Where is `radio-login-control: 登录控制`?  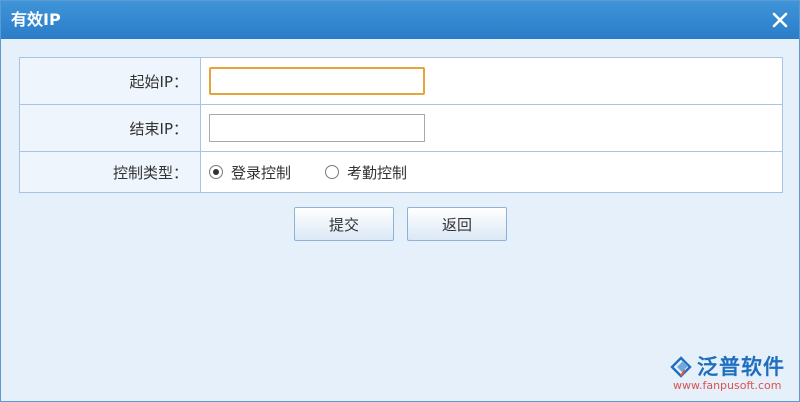
radio-login-control: 登录控制 is located at coordinates (250, 172).